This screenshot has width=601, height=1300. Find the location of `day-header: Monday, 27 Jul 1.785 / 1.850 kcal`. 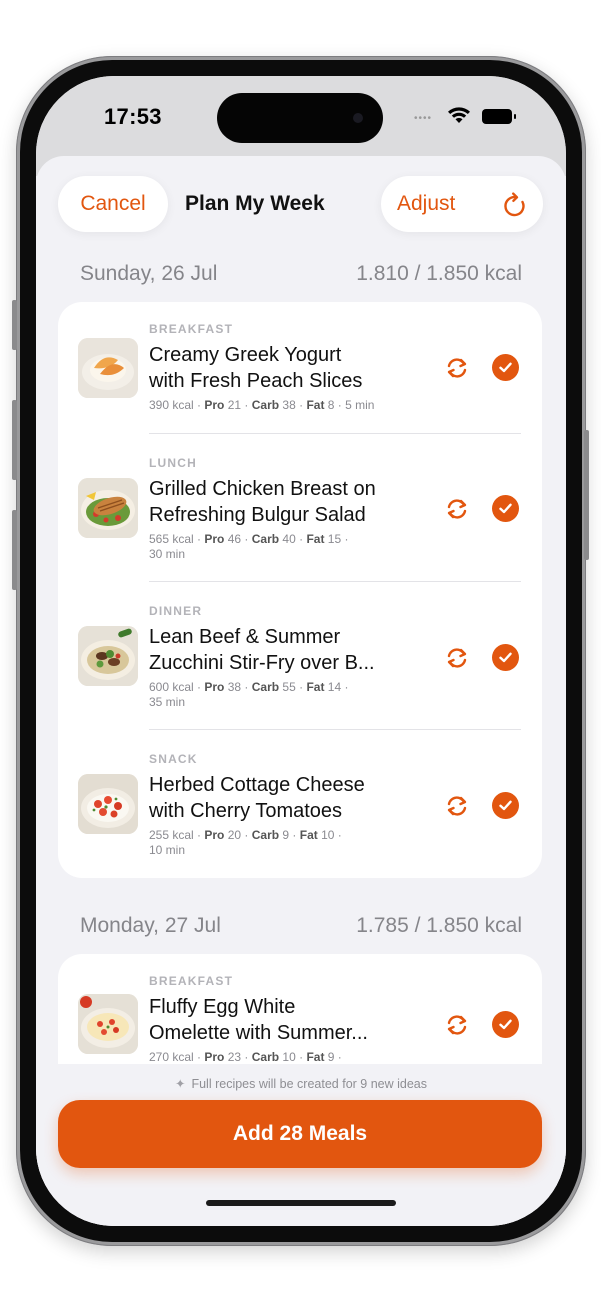

day-header: Monday, 27 Jul 1.785 / 1.850 kcal is located at coordinates (301, 929).